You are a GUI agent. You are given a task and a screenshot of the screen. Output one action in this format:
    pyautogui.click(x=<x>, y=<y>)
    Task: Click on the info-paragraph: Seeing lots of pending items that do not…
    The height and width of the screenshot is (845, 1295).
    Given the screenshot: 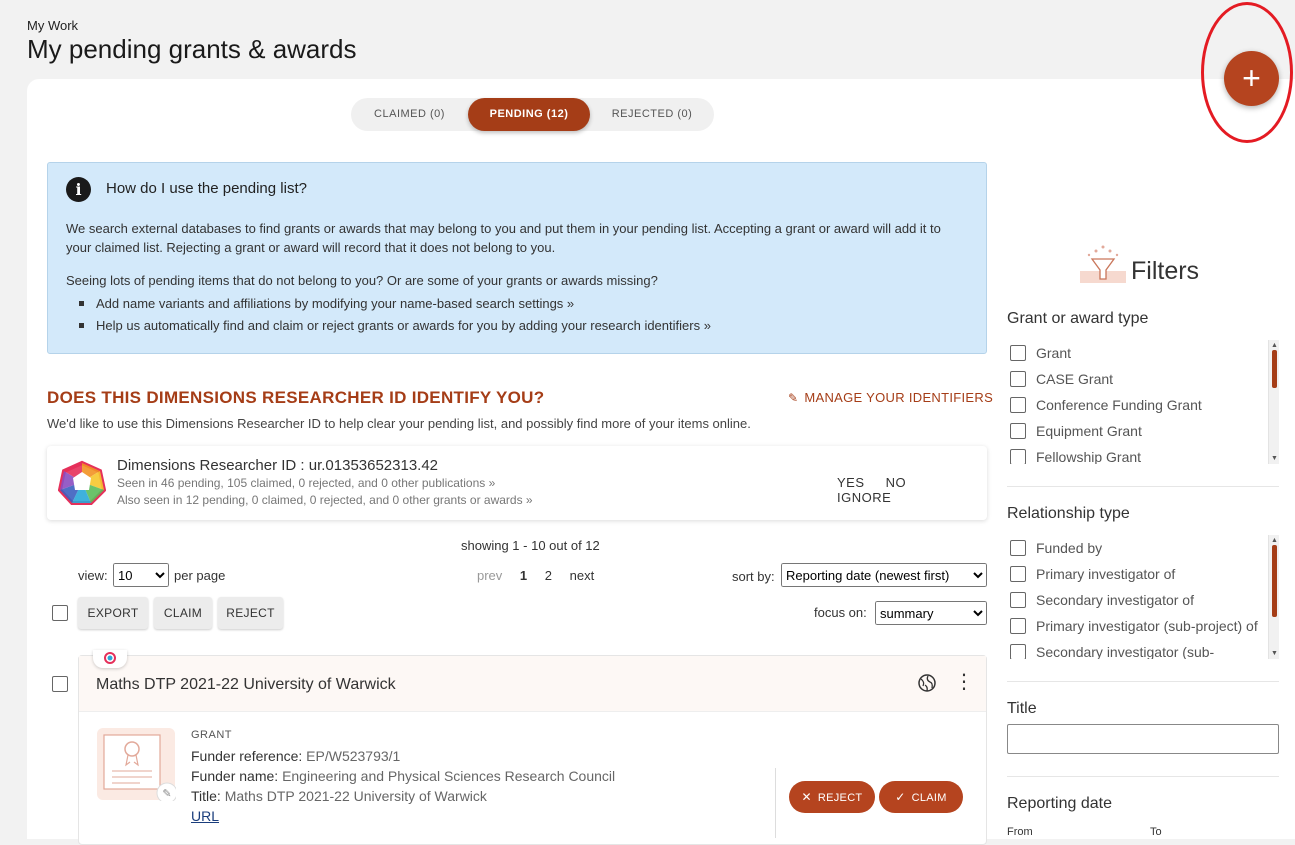 What is the action you would take?
    pyautogui.click(x=362, y=280)
    